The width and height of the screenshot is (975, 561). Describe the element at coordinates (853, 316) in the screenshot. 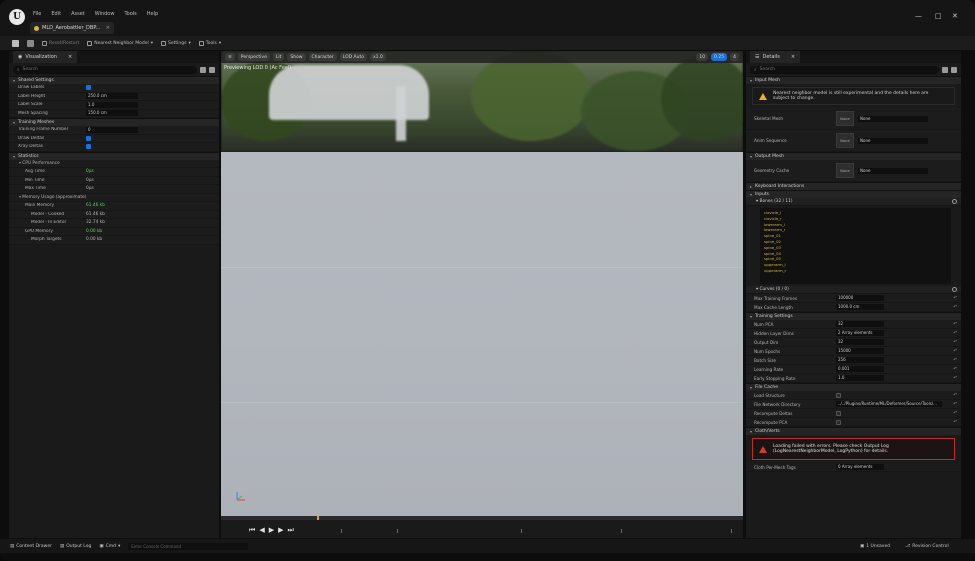

I see `section-training-settings: ▾ Training Settings` at that location.